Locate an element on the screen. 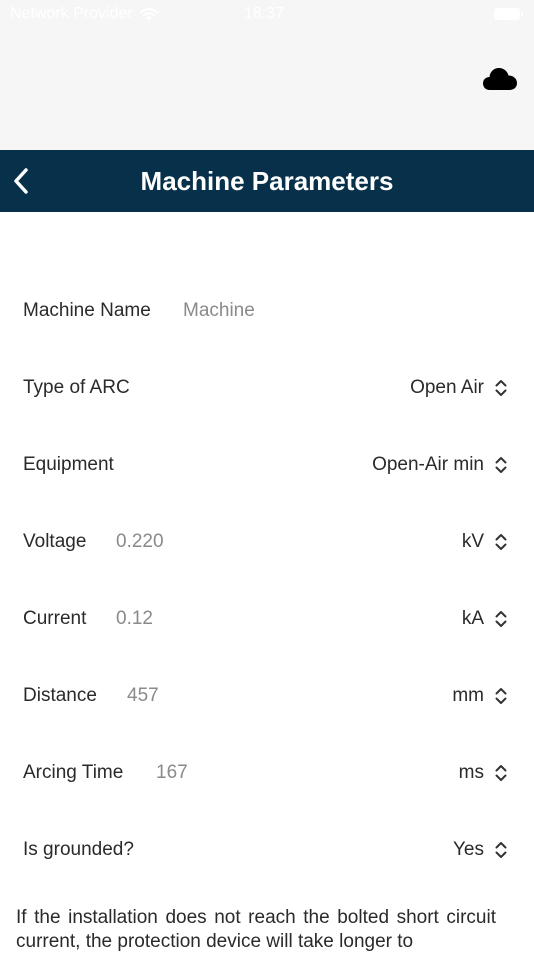 This screenshot has height=954, width=534. distance-unit-select: mm is located at coordinates (480, 696).